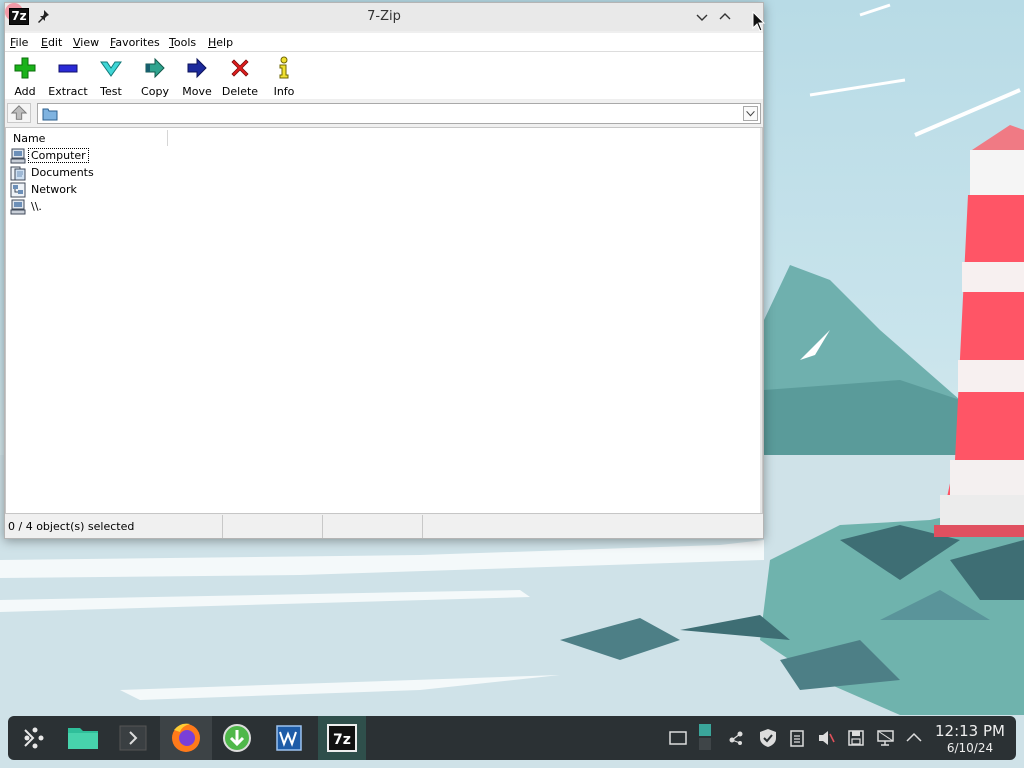 The width and height of the screenshot is (1024, 768). I want to click on status-selection: 0 / 4 object(s) selected, so click(114, 526).